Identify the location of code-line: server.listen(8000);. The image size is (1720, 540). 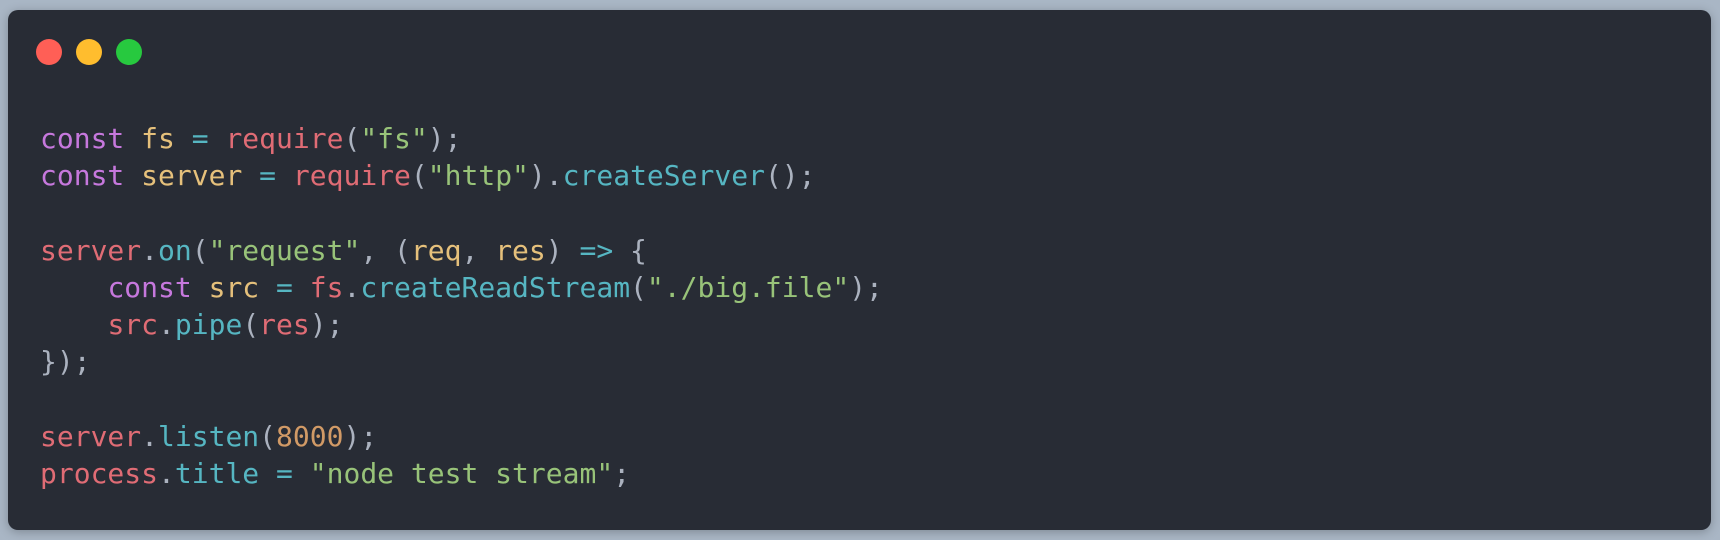
(461, 436).